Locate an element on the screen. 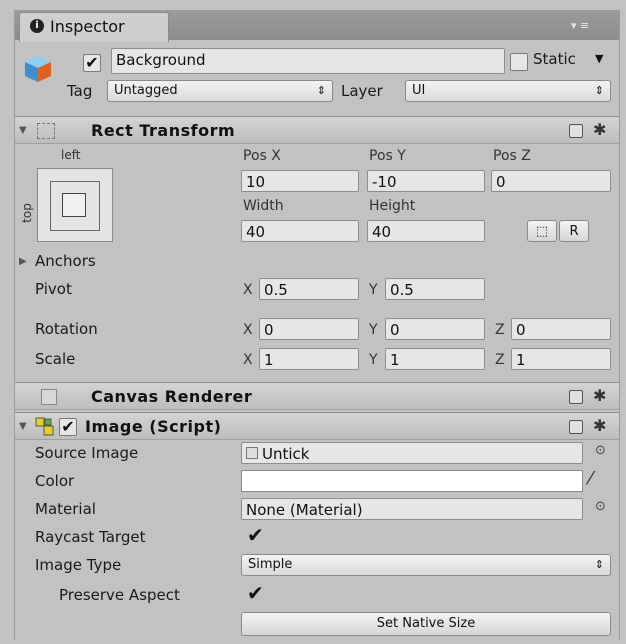  raw-edit-button: R is located at coordinates (574, 231).